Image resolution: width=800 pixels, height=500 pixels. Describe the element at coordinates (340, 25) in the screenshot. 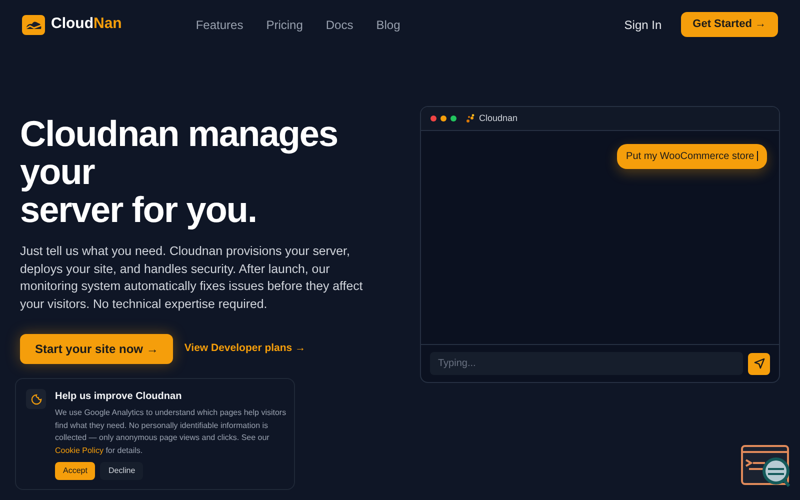

I see `nav-link: Docs` at that location.